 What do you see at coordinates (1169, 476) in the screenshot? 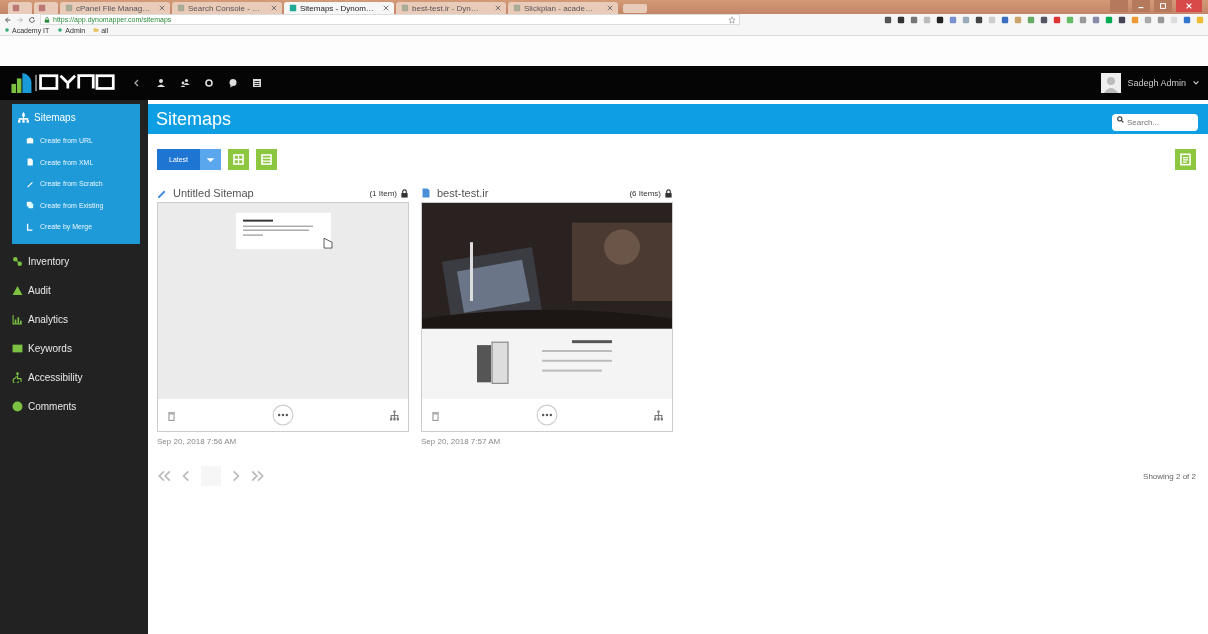
I see `results-count: Showing 2 of 2` at bounding box center [1169, 476].